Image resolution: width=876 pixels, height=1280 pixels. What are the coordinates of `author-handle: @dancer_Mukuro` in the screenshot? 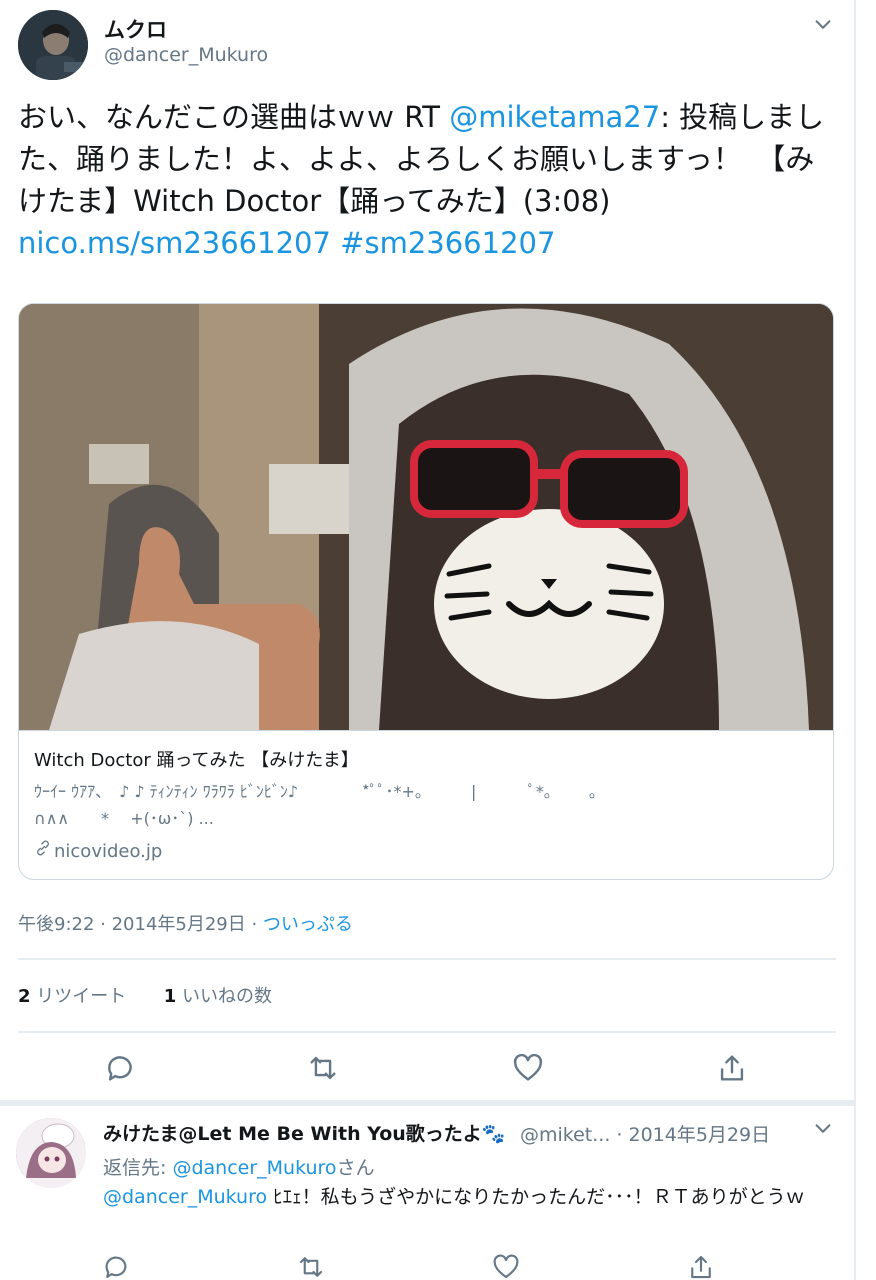 It's located at (186, 55).